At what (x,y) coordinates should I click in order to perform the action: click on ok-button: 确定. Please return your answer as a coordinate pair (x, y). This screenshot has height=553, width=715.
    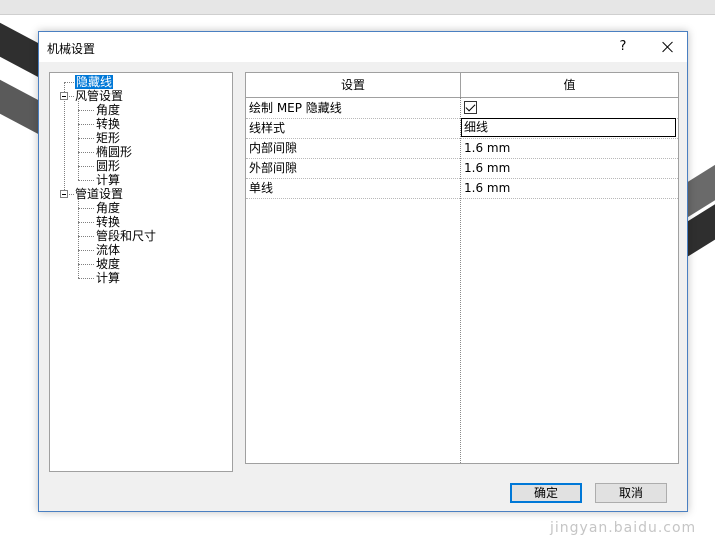
    Looking at the image, I should click on (546, 493).